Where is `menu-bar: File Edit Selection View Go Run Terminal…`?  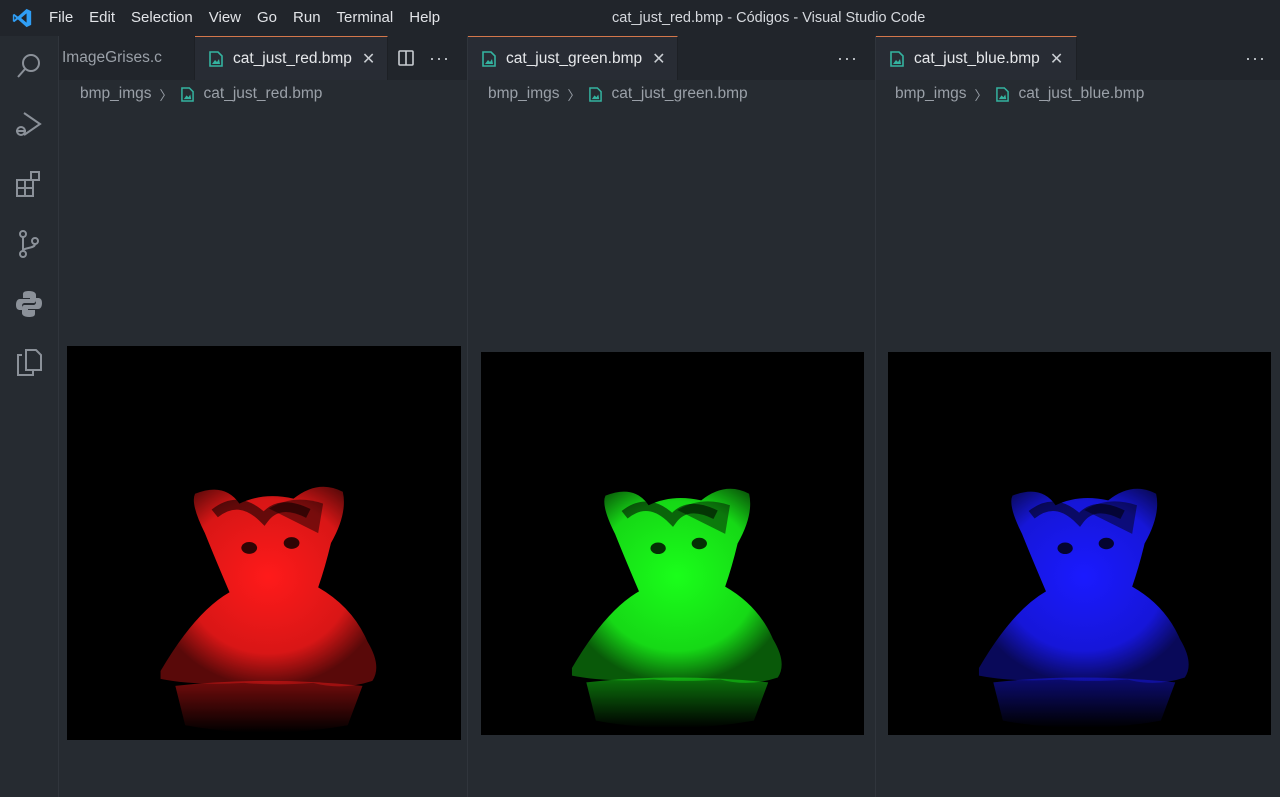
menu-bar: File Edit Selection View Go Run Terminal… is located at coordinates (244, 18).